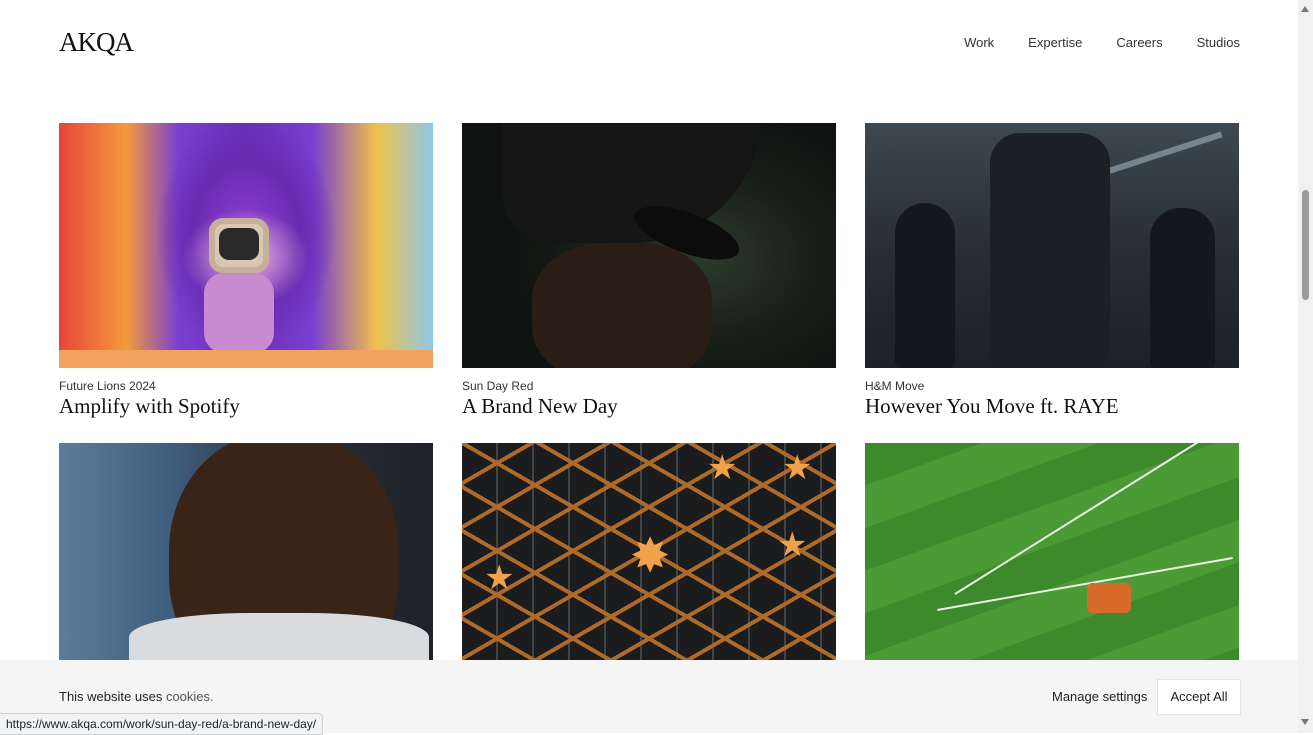 This screenshot has width=1313, height=735. I want to click on akqa-logo: AKQA, so click(96, 42).